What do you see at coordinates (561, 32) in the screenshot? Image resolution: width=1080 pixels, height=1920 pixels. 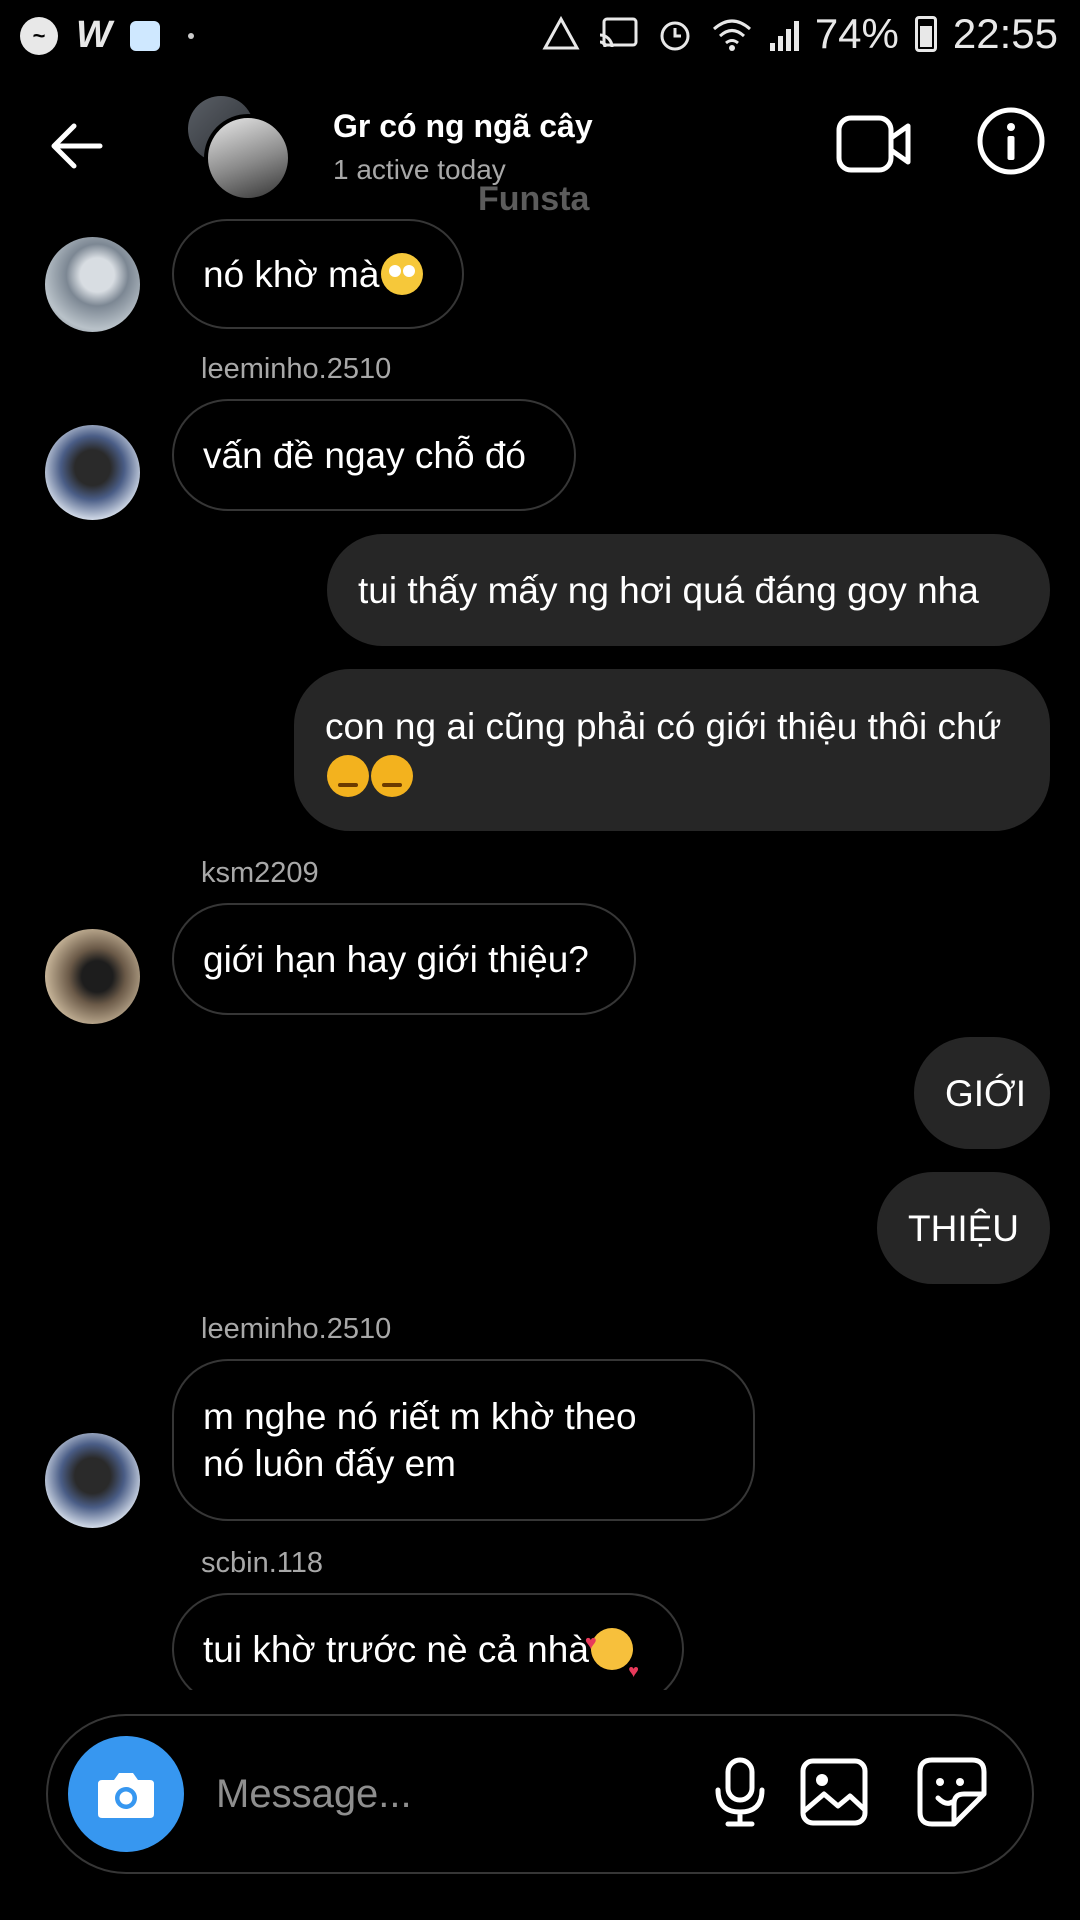 I see `data-saver-icon` at bounding box center [561, 32].